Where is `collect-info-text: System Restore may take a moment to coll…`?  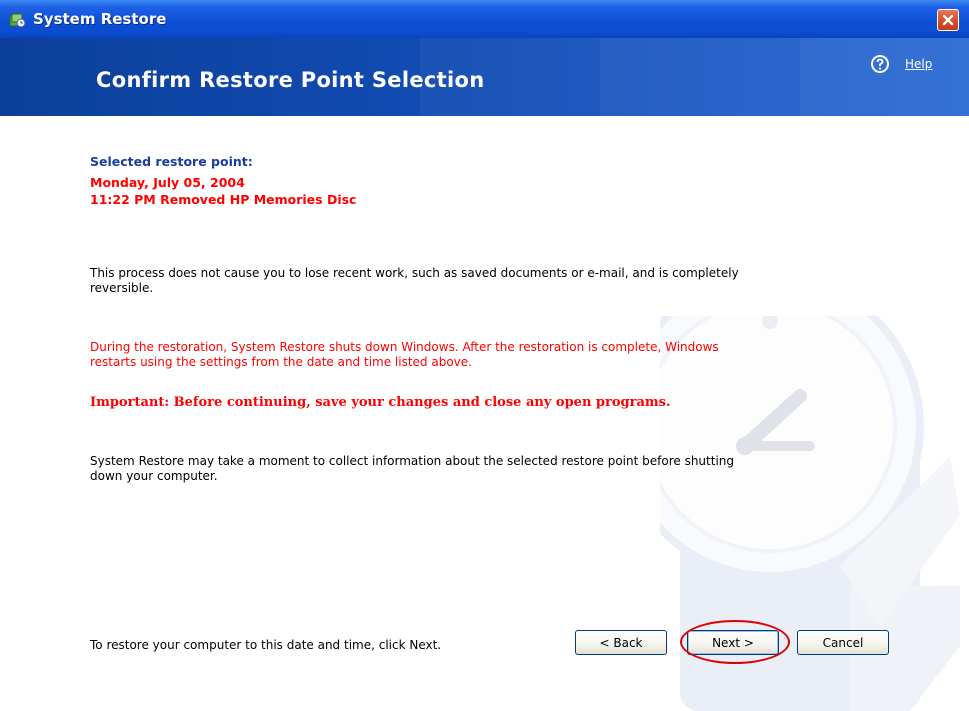
collect-info-text: System Restore may take a moment to coll… is located at coordinates (412, 468).